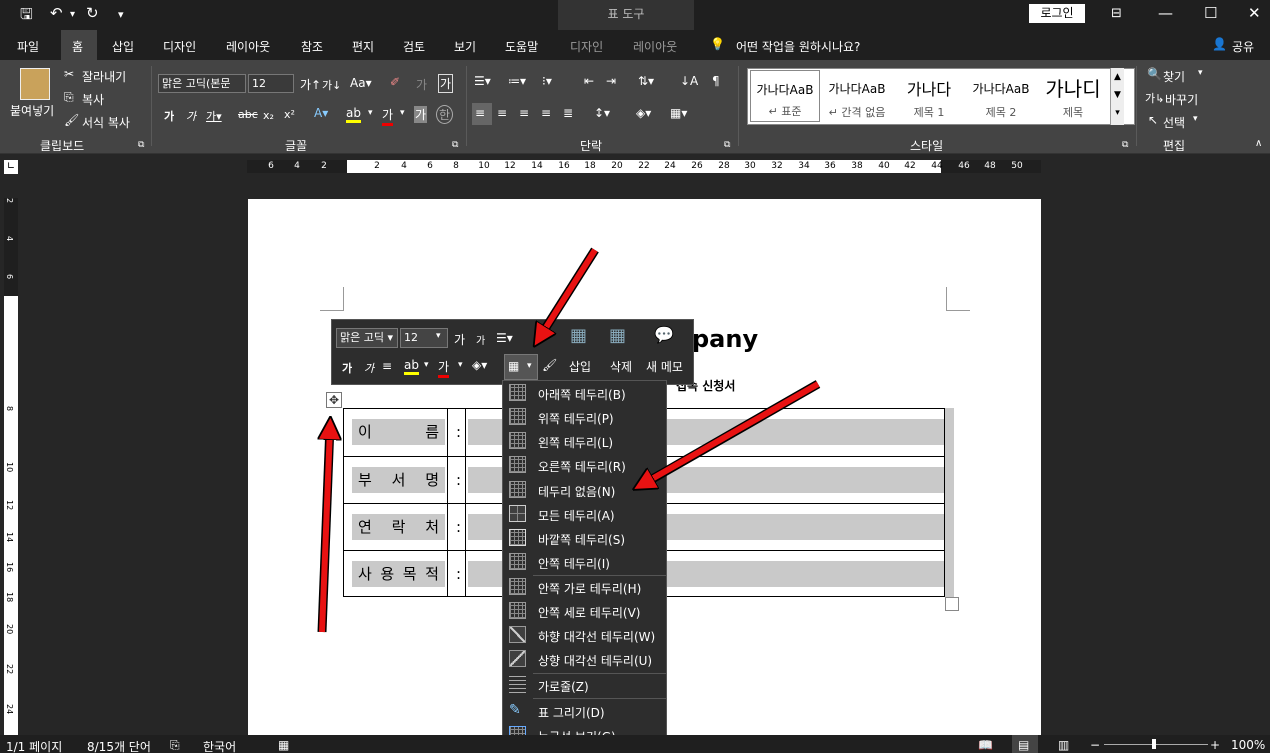 The width and height of the screenshot is (1270, 753). I want to click on tab-home: 홈, so click(77, 46).